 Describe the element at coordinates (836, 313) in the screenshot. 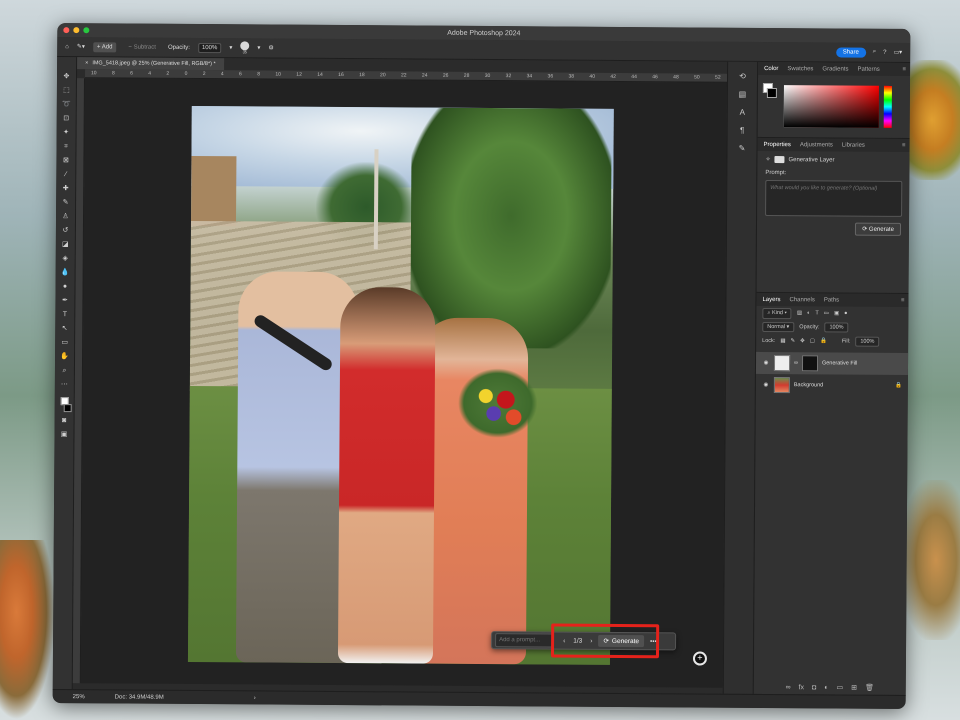

I see `filter-smart-object-icon: ▣` at that location.